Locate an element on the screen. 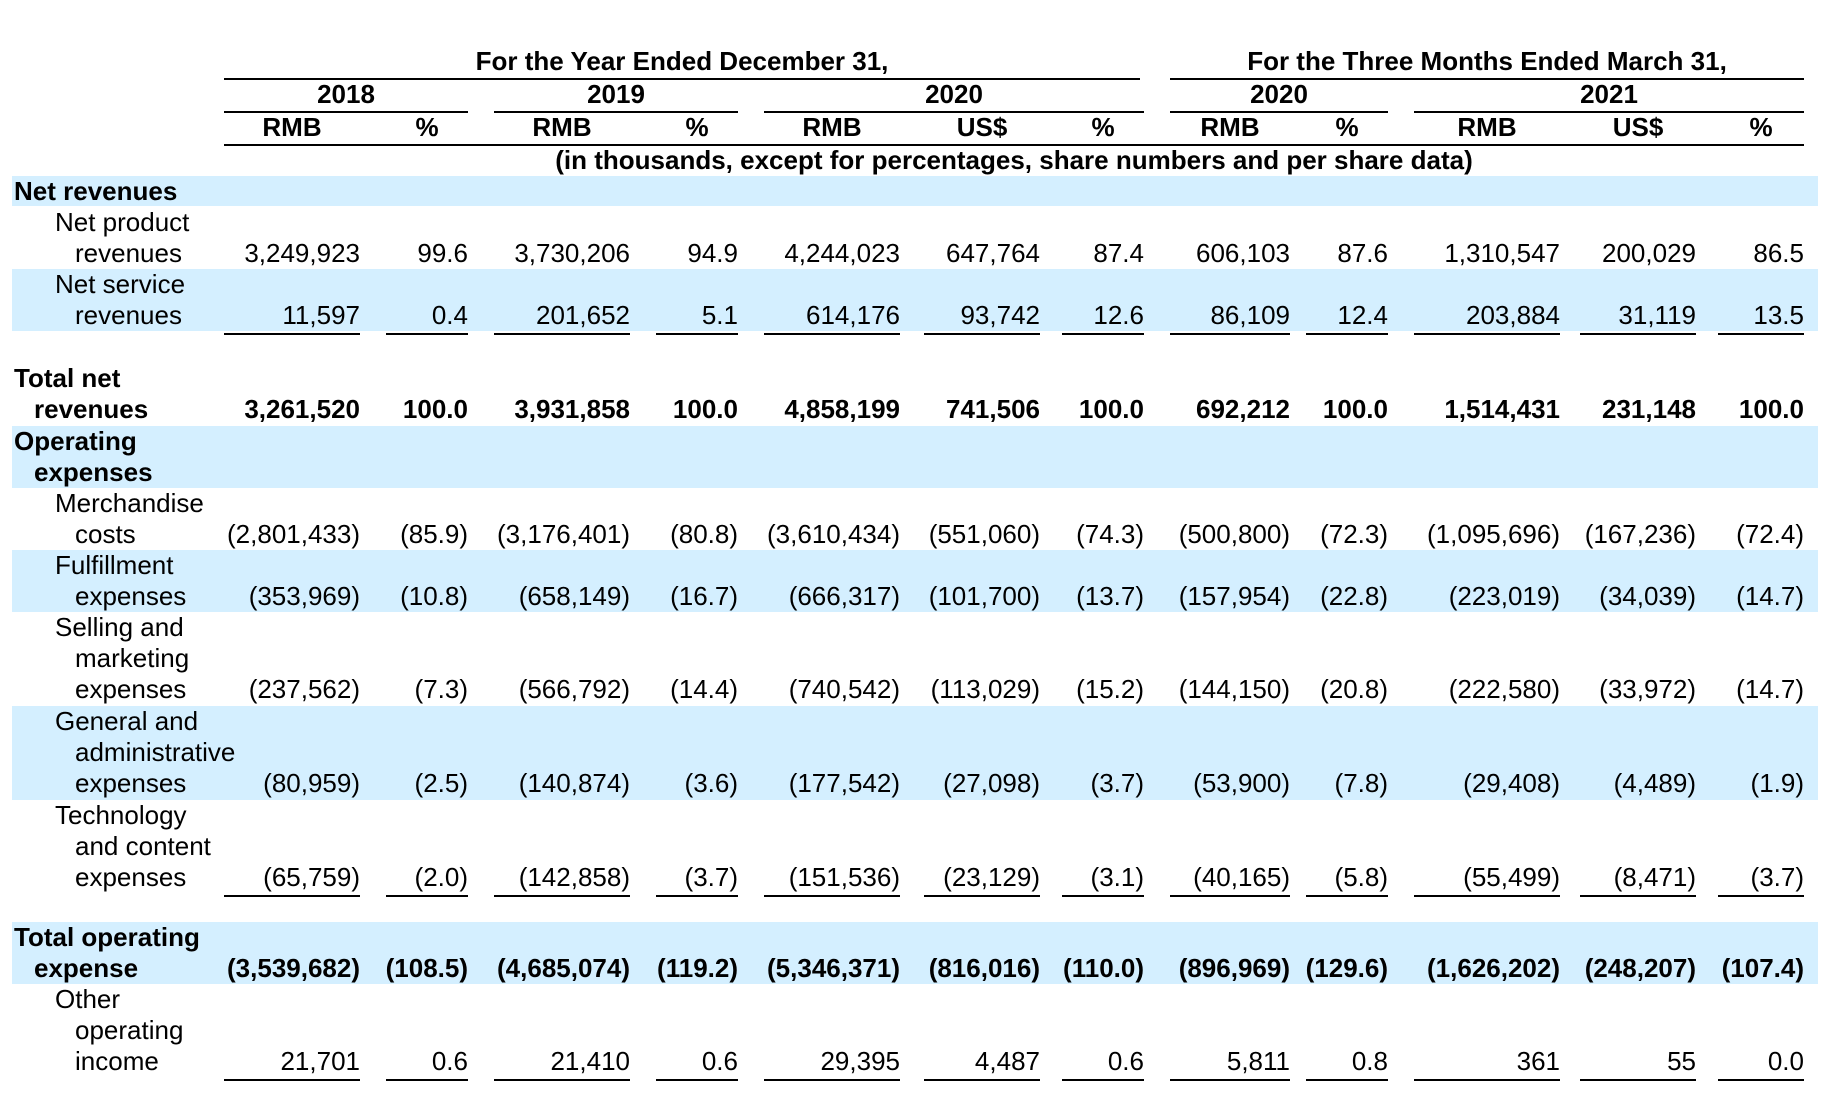 This screenshot has height=1102, width=1822. column-header-9: RMB is located at coordinates (1487, 127).